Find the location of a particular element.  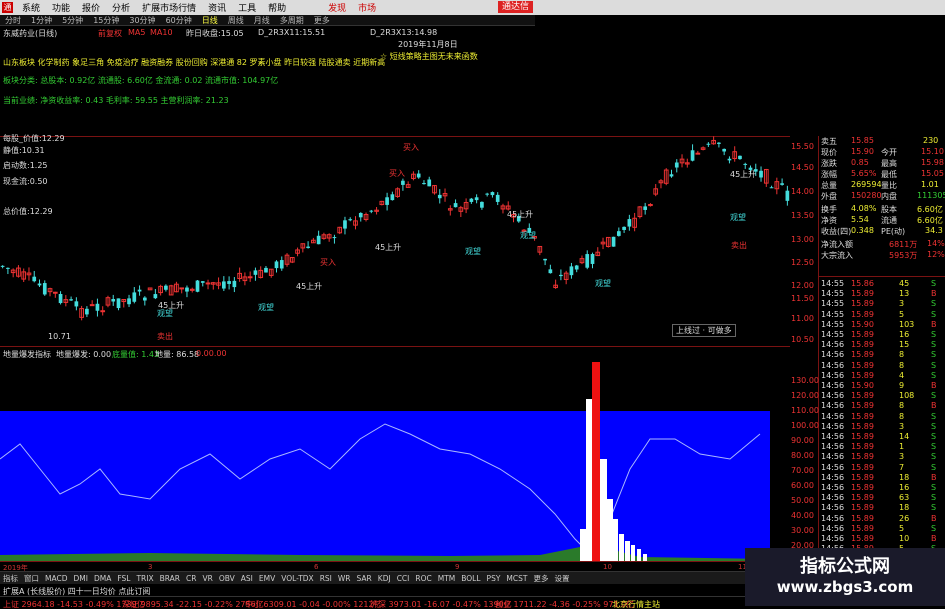

indicator-tab: VR is located at coordinates (207, 578).